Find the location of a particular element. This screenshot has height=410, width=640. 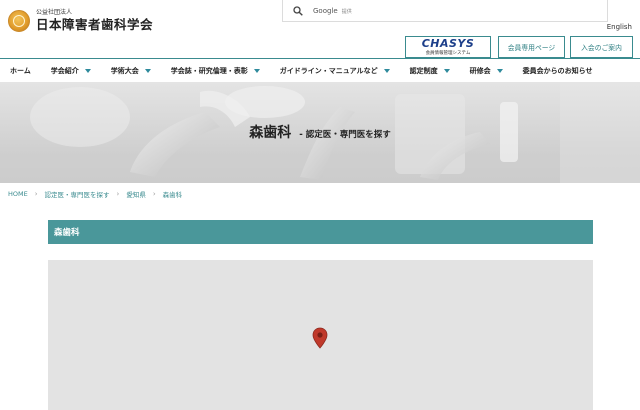

logo-text: 公益社団法人 日本障害者歯科学会 is located at coordinates (94, 21).